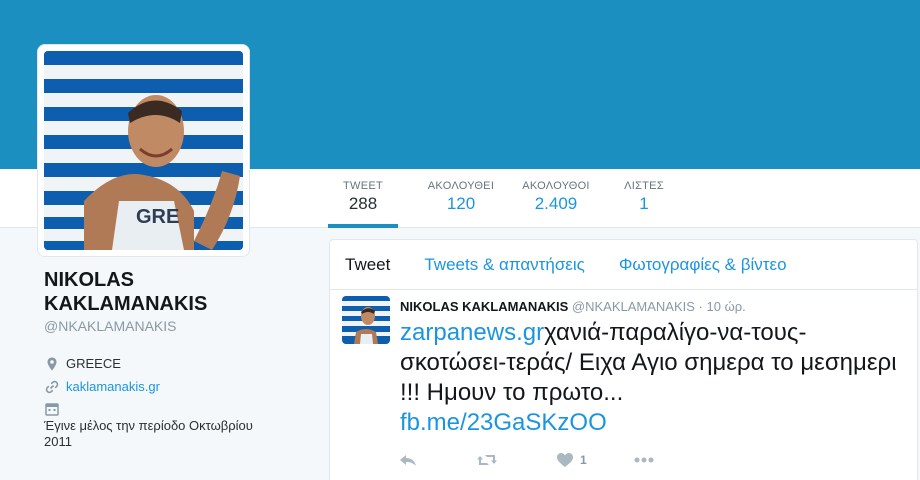 The width and height of the screenshot is (920, 480). Describe the element at coordinates (126, 304) in the screenshot. I see `profile-name-line2: KAKLAMANAKIS` at that location.